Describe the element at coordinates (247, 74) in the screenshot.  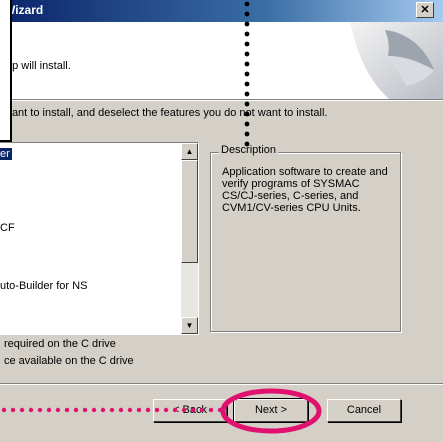
I see `dotted-pointer-black` at that location.